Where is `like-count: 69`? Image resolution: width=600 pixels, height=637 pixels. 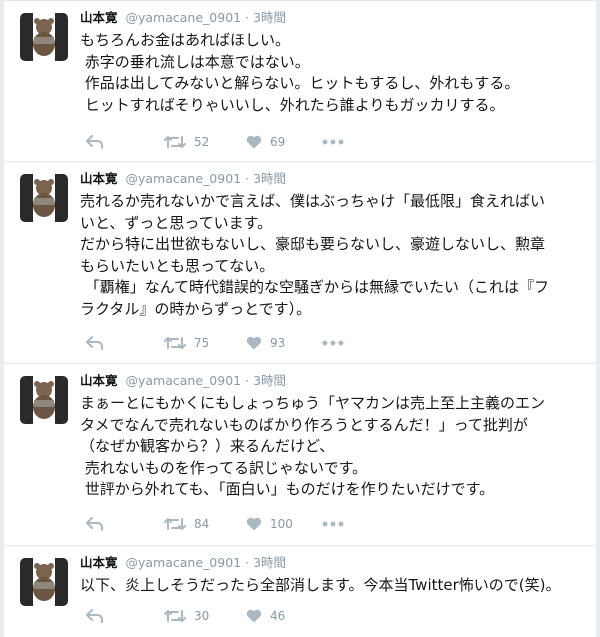 like-count: 69 is located at coordinates (278, 142).